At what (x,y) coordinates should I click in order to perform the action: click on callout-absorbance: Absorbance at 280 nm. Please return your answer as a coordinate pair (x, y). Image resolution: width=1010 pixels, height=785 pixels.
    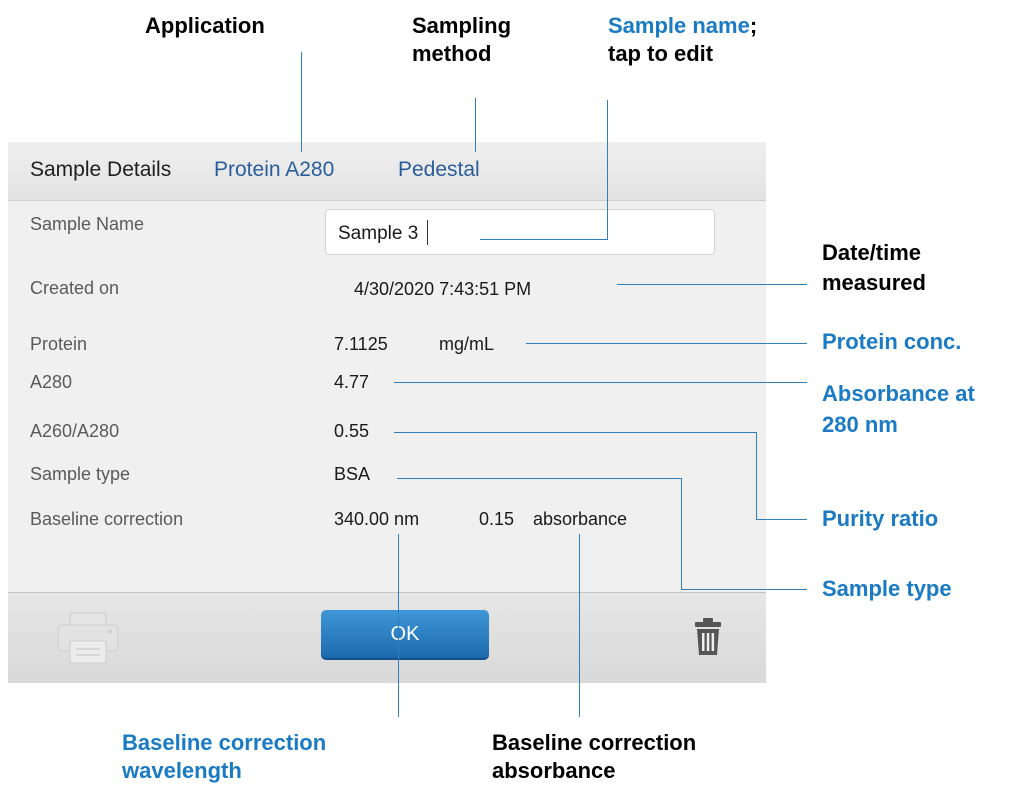
    Looking at the image, I should click on (898, 409).